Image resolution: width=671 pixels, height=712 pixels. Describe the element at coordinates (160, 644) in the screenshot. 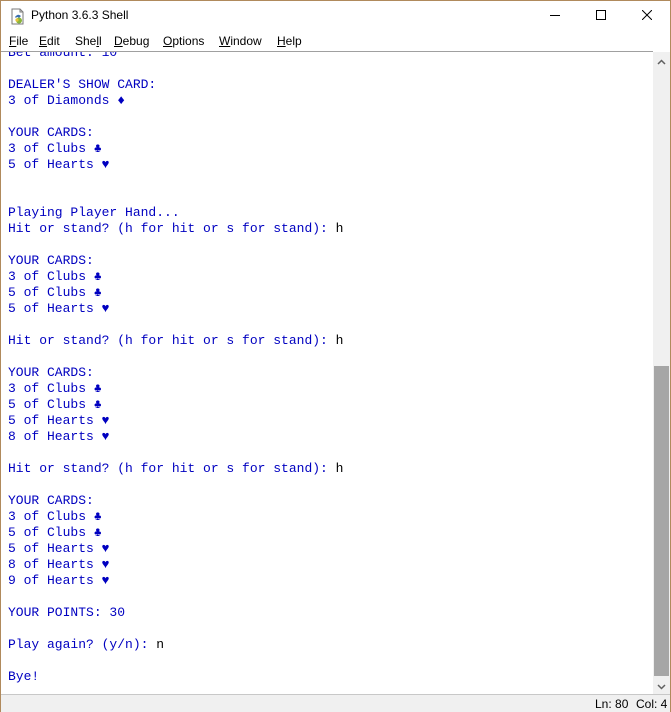

I see `user-input: n` at that location.